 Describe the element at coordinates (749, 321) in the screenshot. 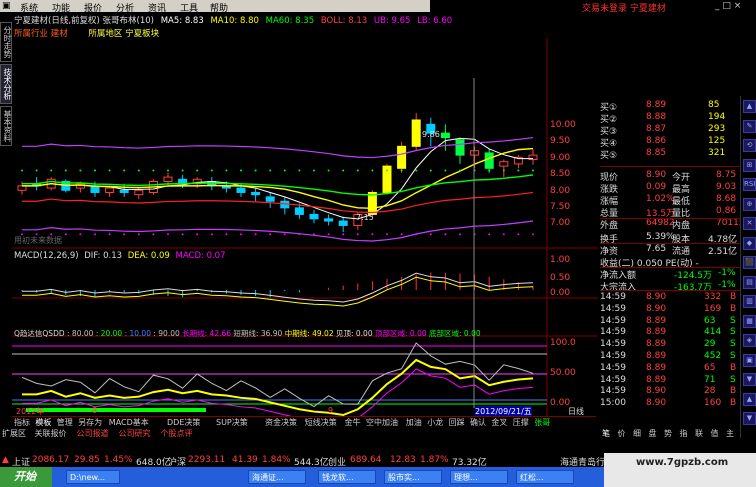

I see `toolbar-icon: ▦` at that location.